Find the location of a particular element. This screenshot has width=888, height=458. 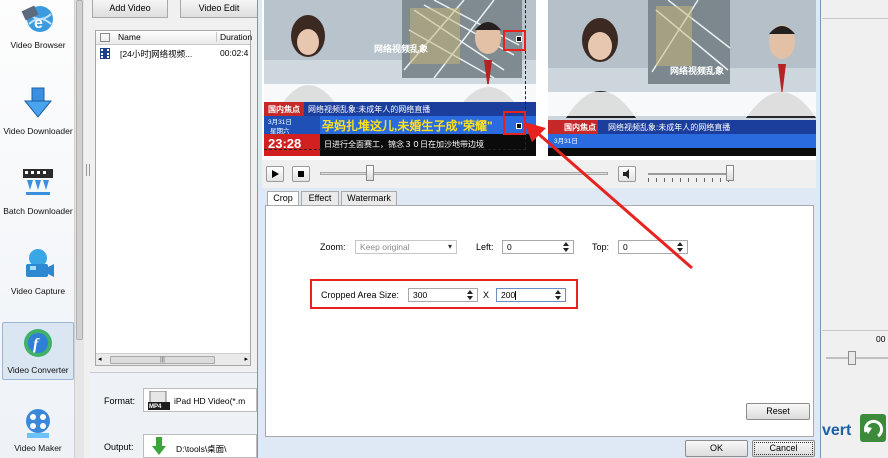

annotation-box-top-handle is located at coordinates (514, 40).